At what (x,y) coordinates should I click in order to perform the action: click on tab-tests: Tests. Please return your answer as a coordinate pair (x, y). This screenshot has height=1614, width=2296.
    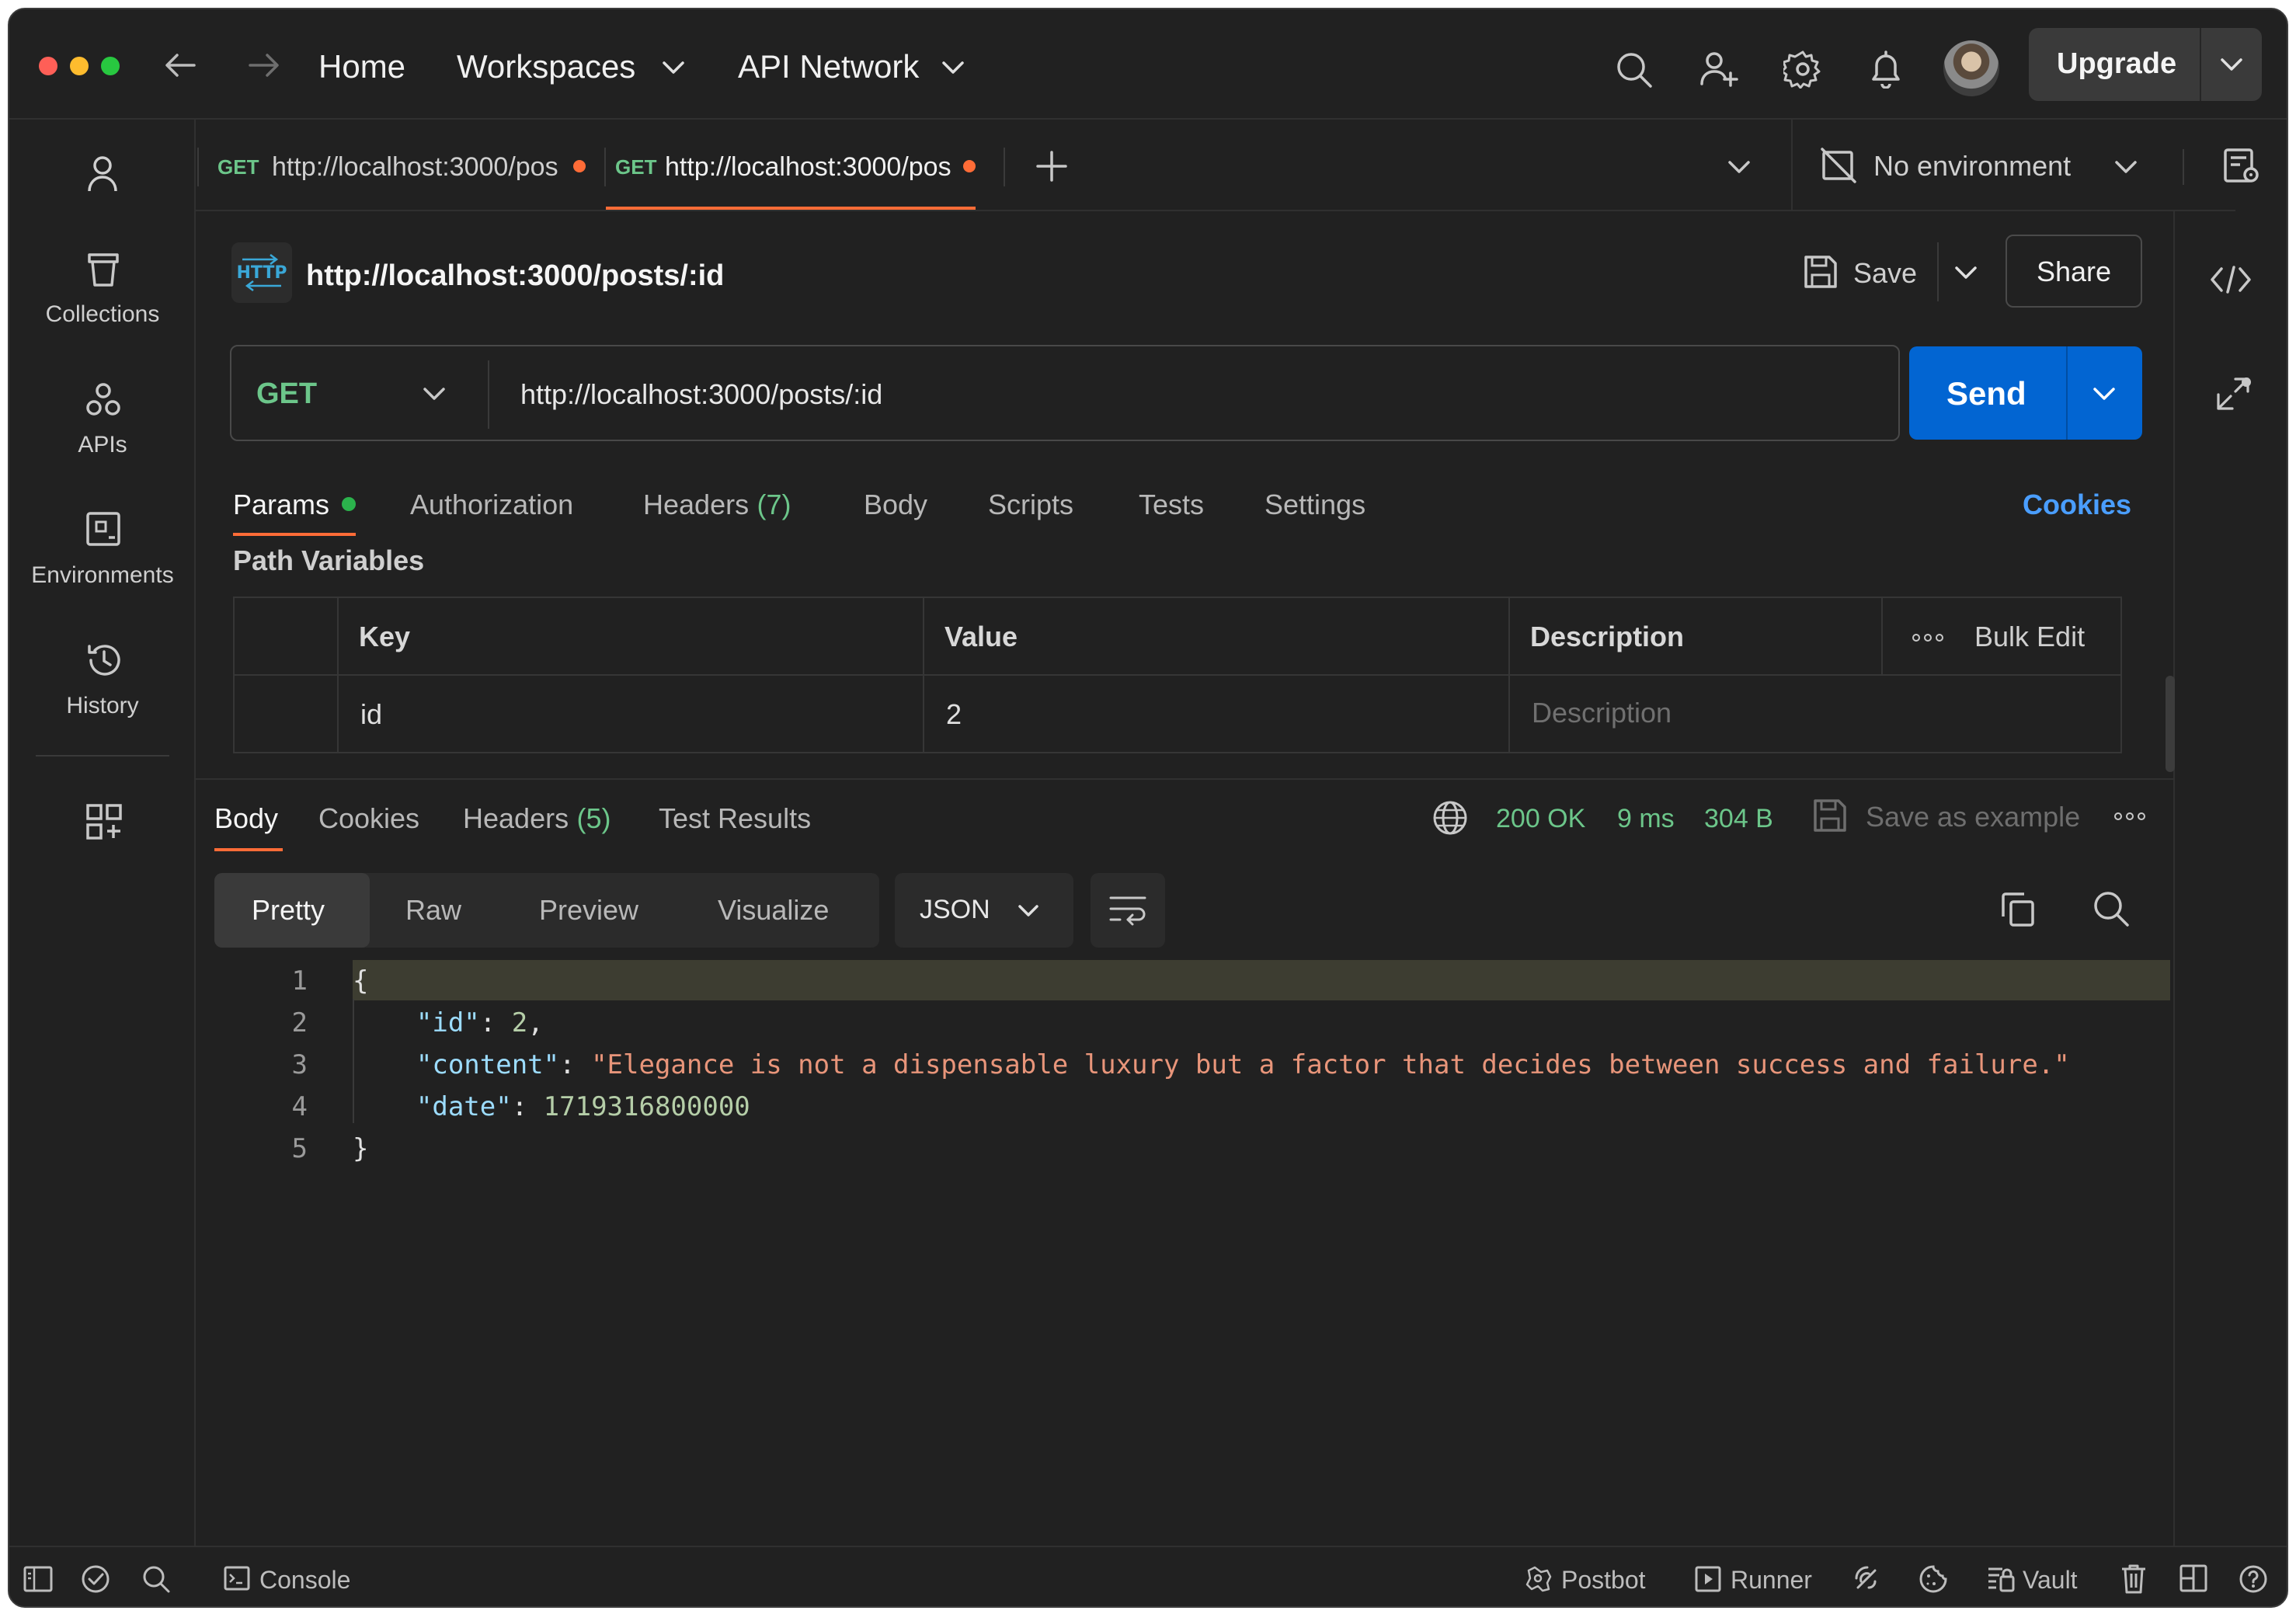
    Looking at the image, I should click on (1171, 505).